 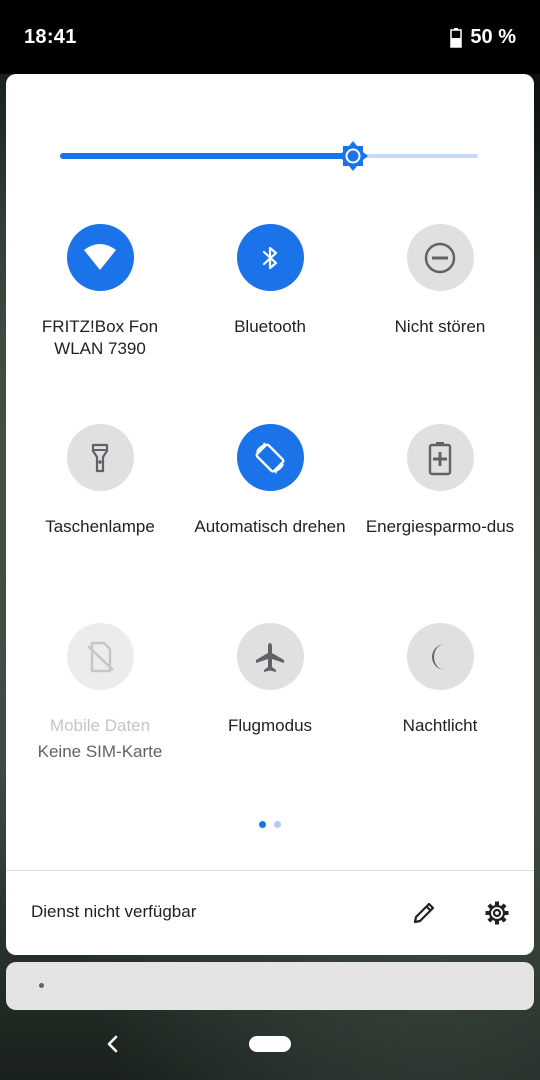 I want to click on tile-bluetooth-label: Bluetooth, so click(x=270, y=326).